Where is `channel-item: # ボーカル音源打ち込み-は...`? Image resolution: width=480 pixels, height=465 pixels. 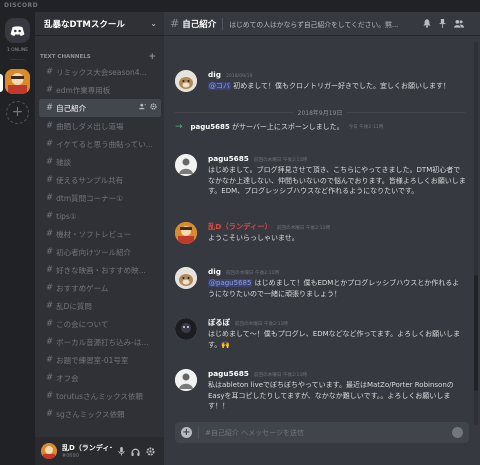 channel-item: # ボーカル音源打ち込み-は... is located at coordinates (100, 342).